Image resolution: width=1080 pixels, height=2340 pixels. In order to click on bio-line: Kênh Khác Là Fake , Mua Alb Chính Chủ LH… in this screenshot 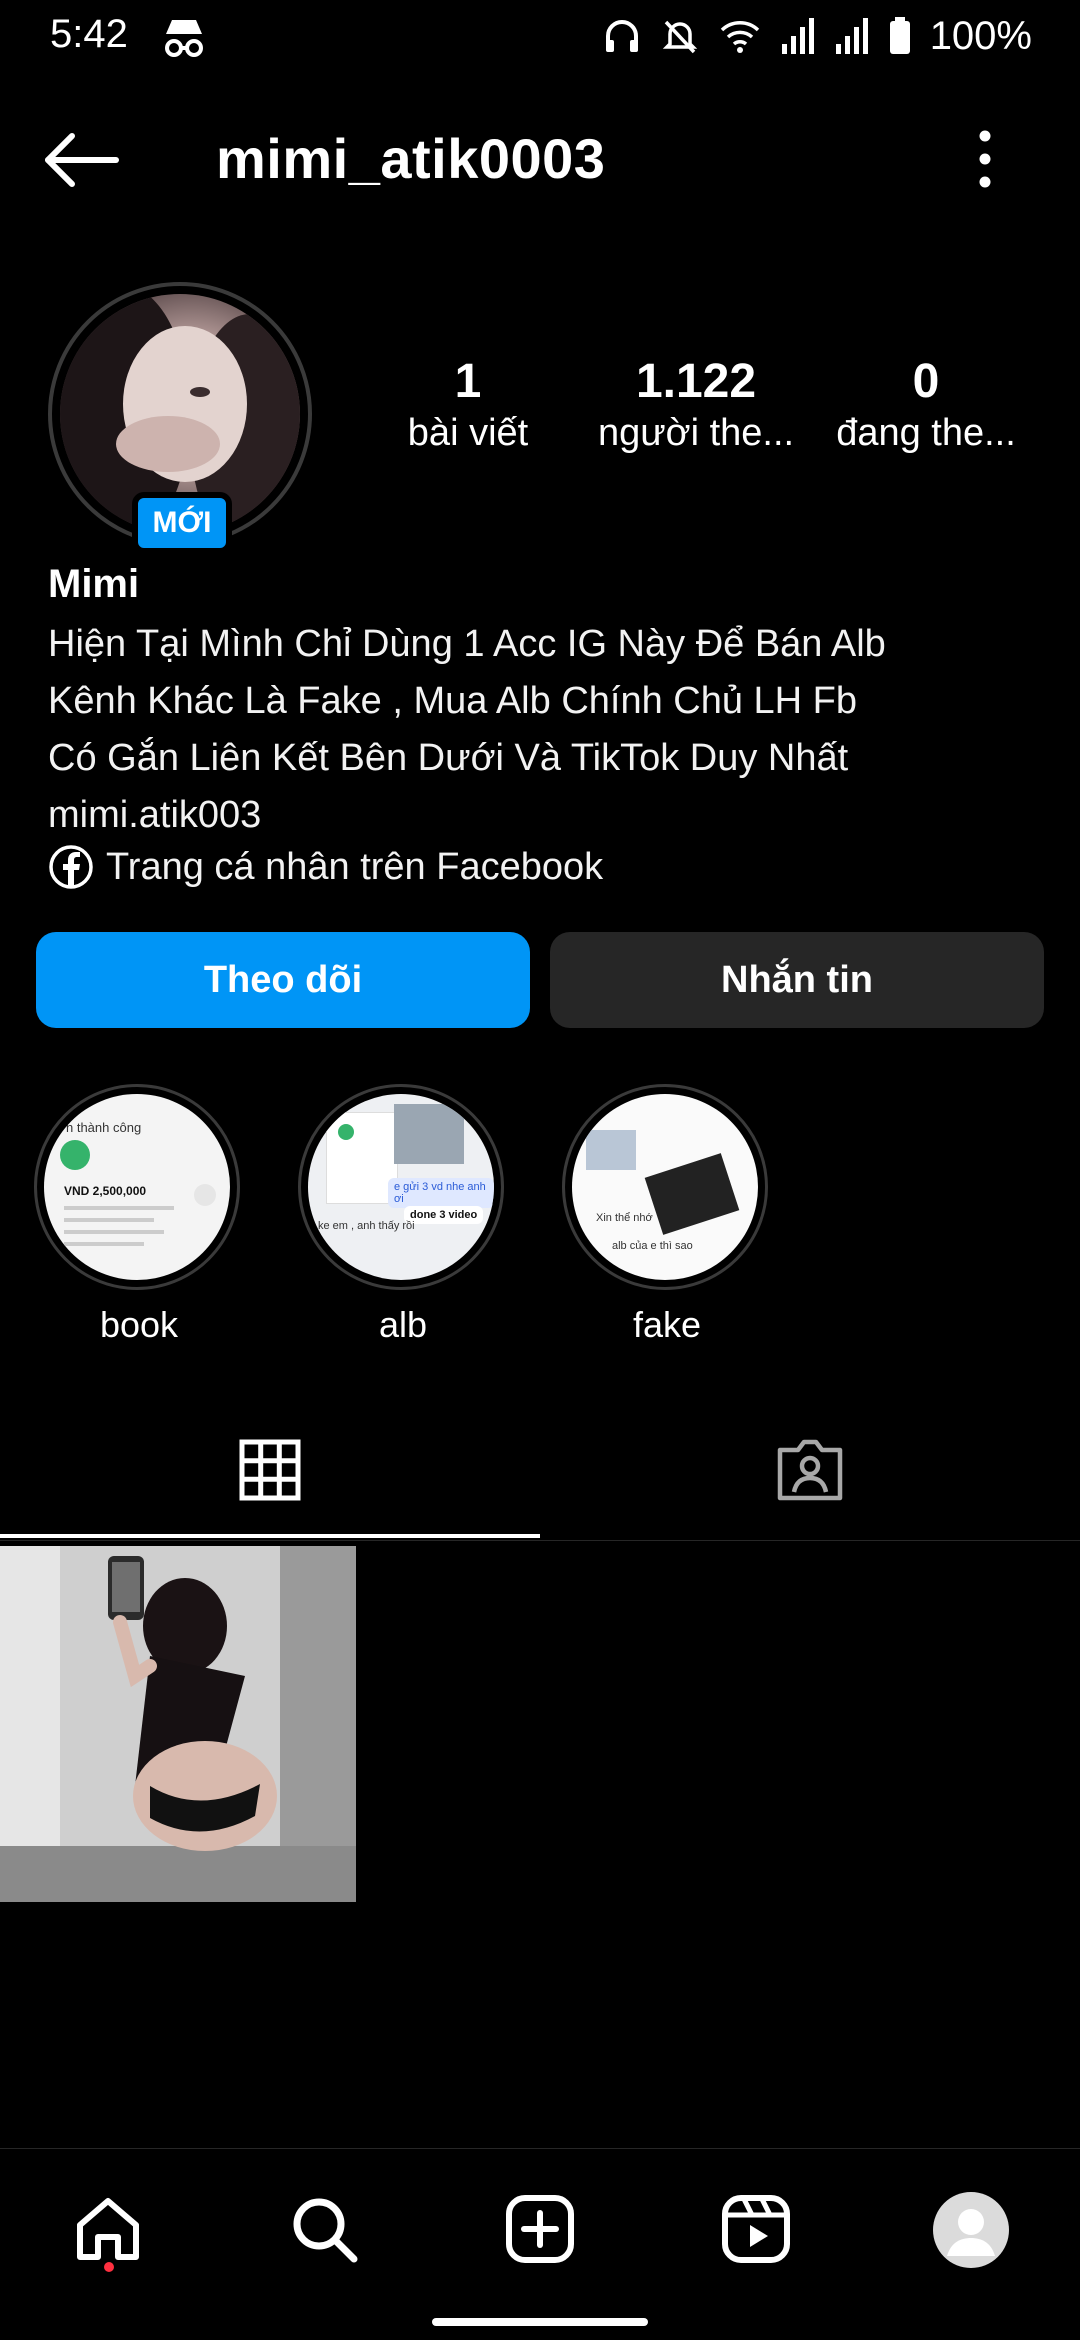, I will do `click(453, 701)`.